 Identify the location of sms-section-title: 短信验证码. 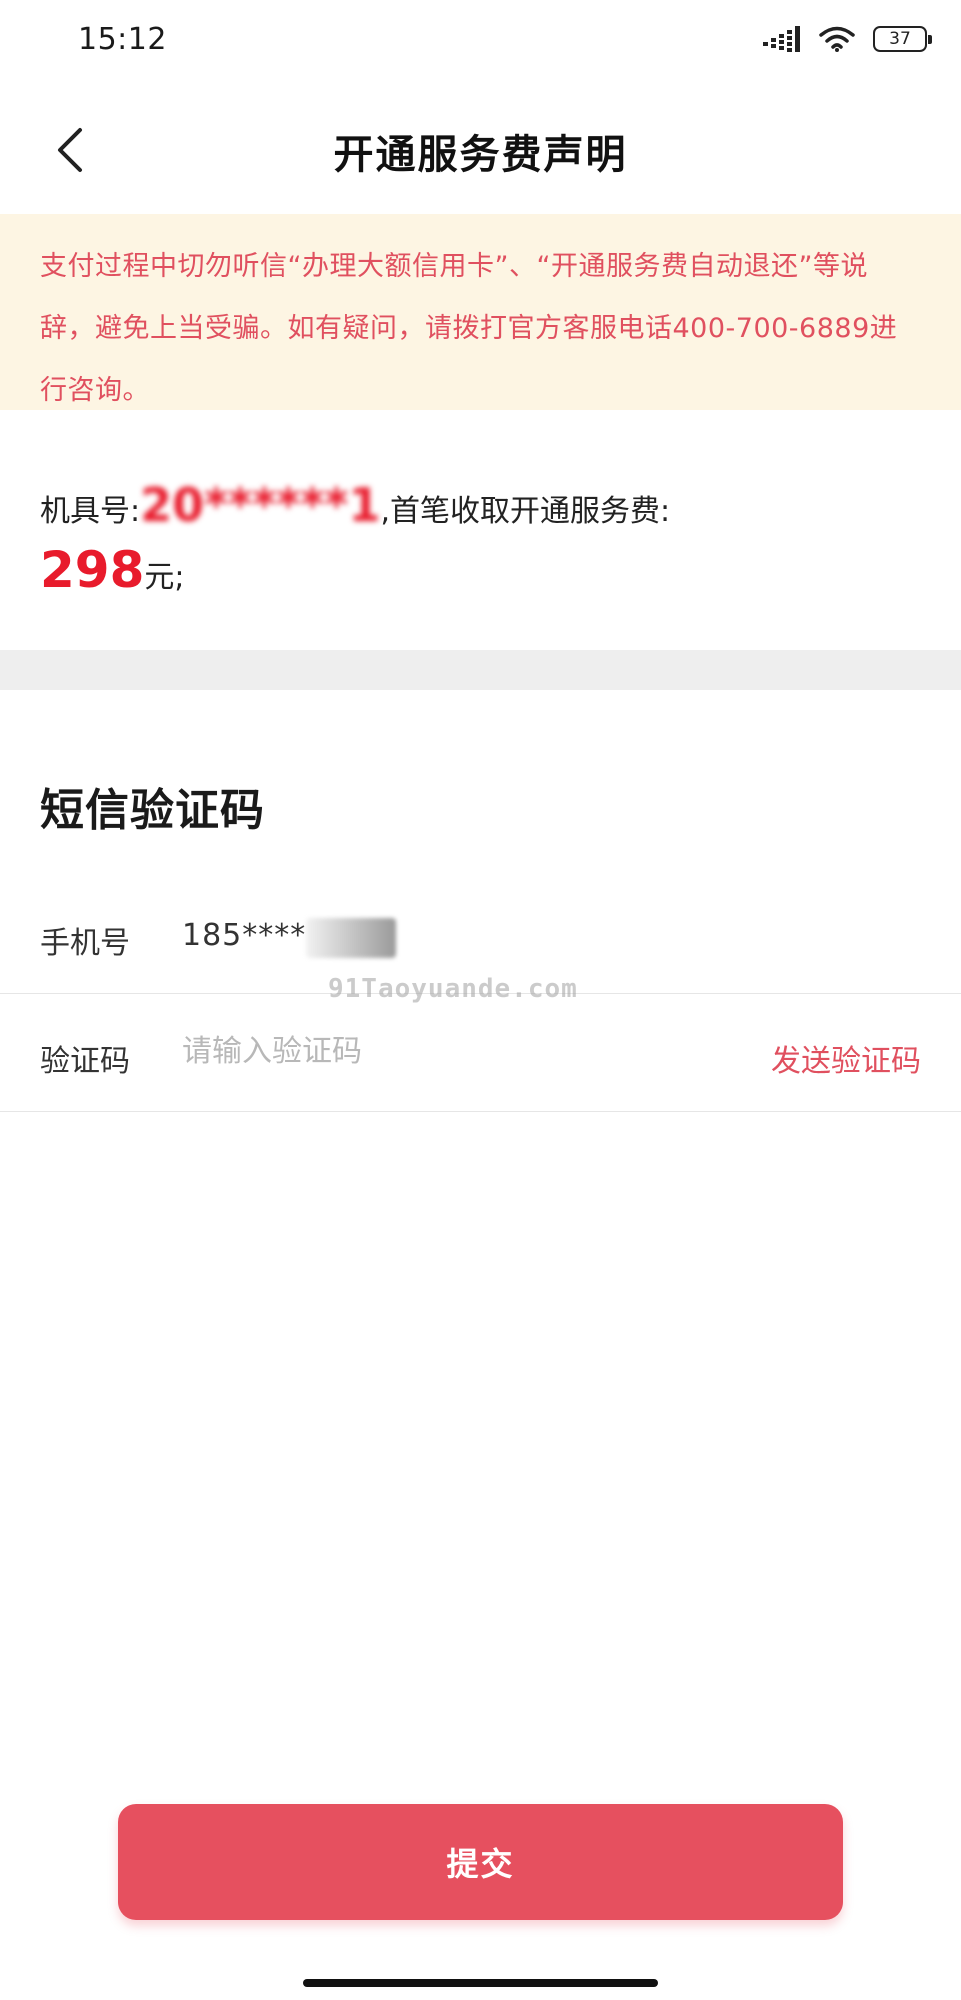
(152, 810).